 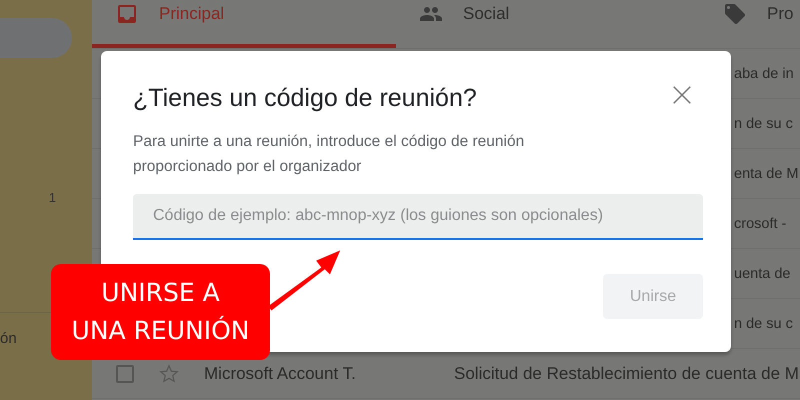 What do you see at coordinates (764, 74) in the screenshot?
I see `email-subject: aba de in` at bounding box center [764, 74].